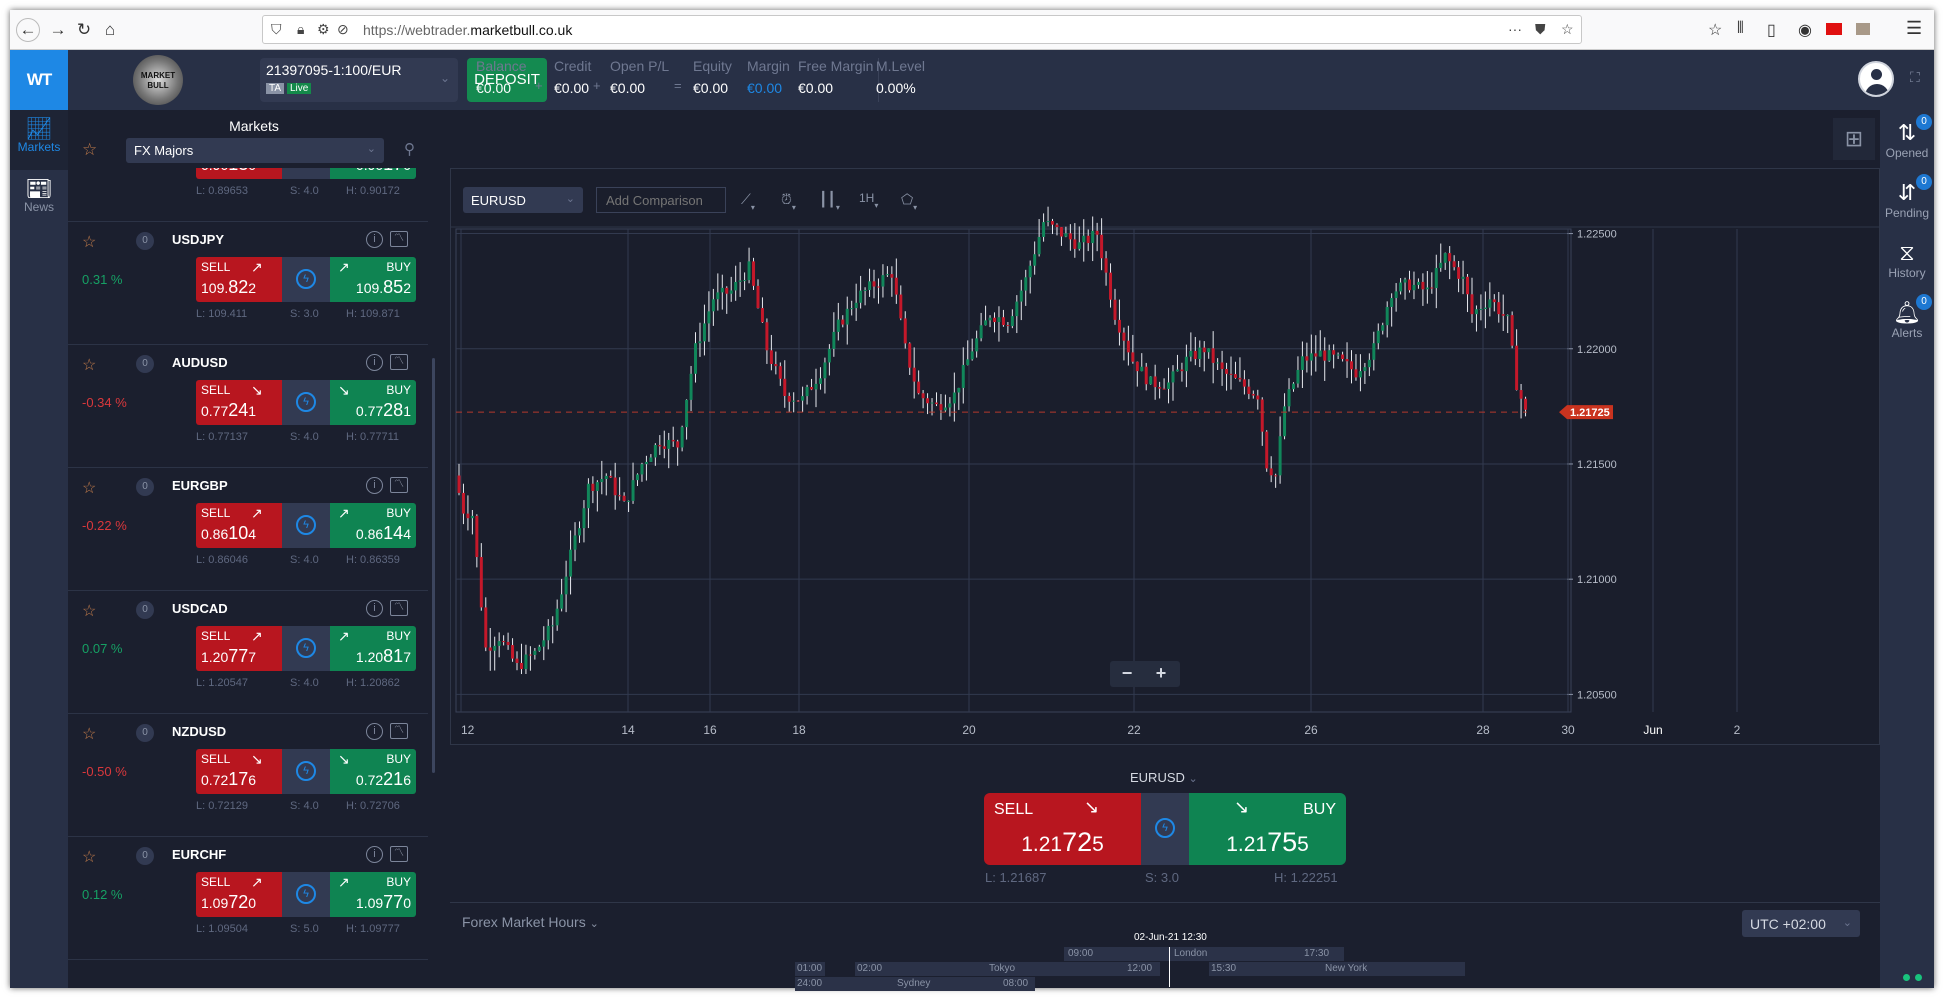 The image size is (1944, 997). Describe the element at coordinates (373, 525) in the screenshot. I see `buy-button: ↗ BUY 0.86144` at that location.